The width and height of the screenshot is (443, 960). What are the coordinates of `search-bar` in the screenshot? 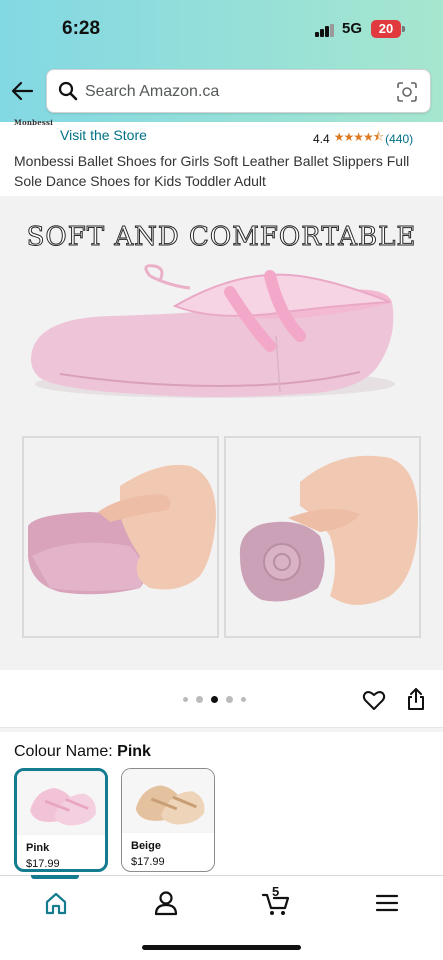 It's located at (238, 91).